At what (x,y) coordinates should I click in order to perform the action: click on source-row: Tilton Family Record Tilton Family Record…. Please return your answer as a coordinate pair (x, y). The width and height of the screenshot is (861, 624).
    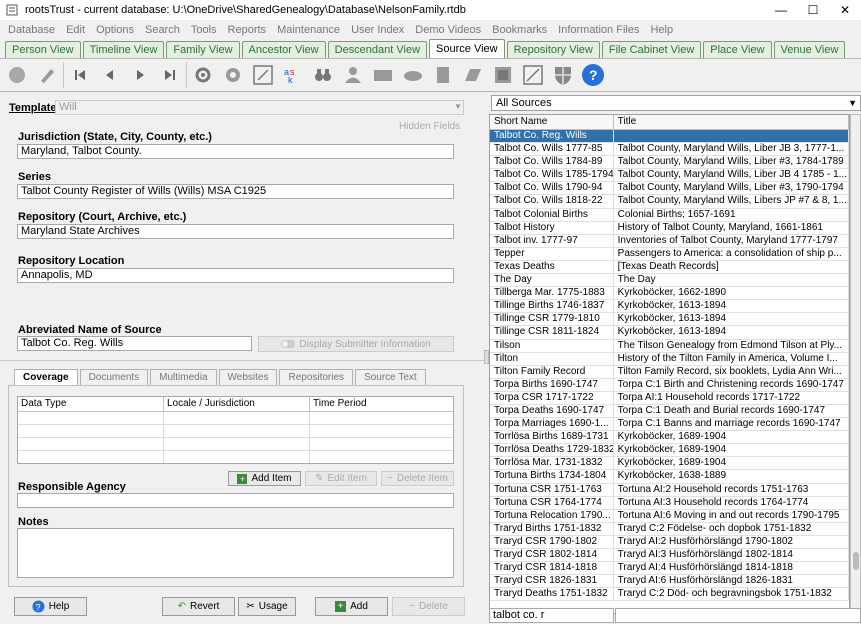
    Looking at the image, I should click on (669, 372).